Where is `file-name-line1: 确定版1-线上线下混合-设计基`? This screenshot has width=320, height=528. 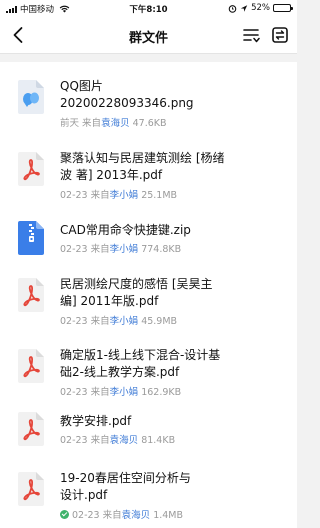 file-name-line1: 确定版1-线上线下混合-设计基 is located at coordinates (140, 355).